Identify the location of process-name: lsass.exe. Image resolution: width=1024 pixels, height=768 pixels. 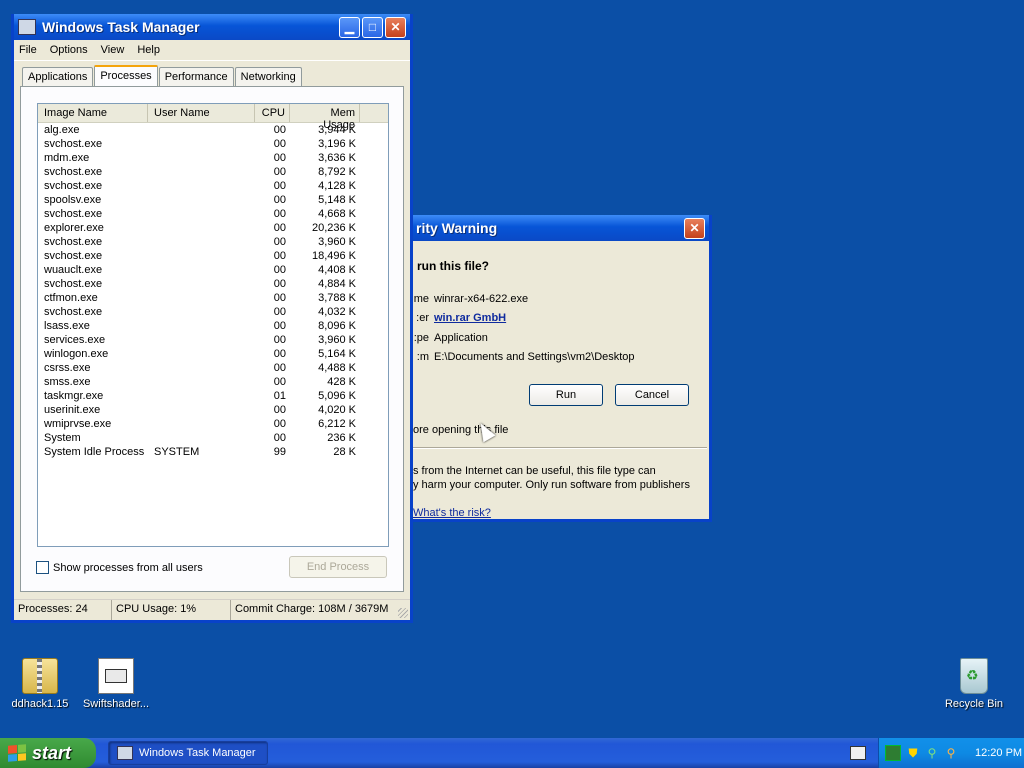
(67, 326).